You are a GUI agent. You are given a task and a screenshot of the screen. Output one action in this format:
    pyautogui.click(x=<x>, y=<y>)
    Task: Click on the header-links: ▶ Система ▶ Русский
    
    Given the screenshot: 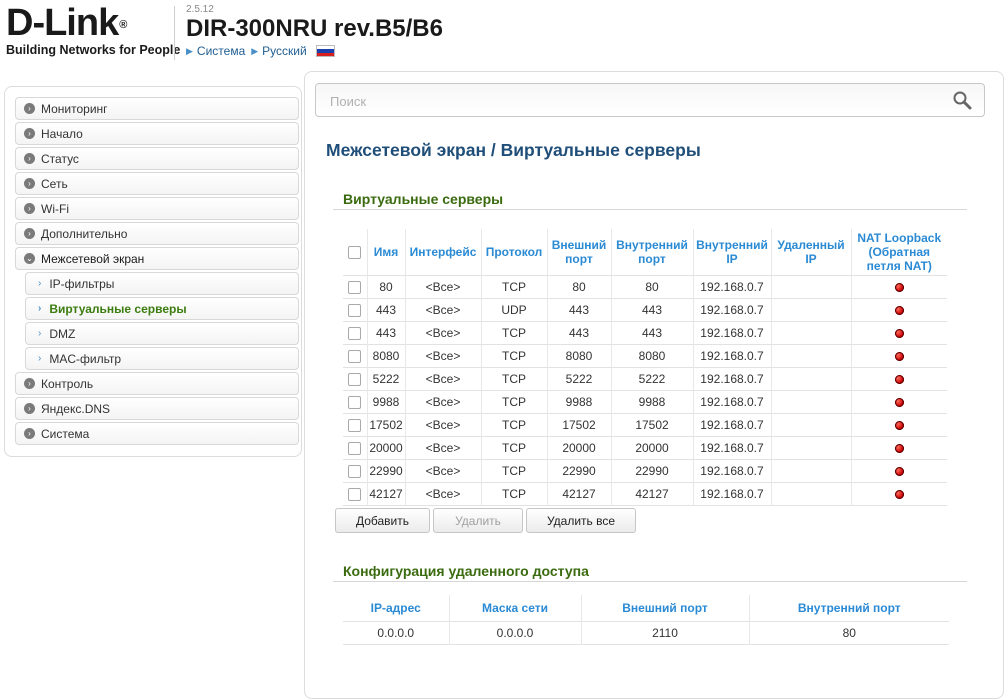 What is the action you would take?
    pyautogui.click(x=314, y=51)
    